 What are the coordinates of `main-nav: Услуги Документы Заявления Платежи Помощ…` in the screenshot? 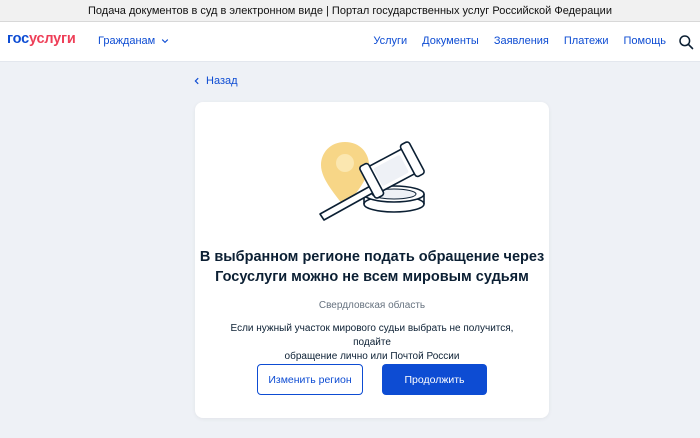 It's located at (512, 41).